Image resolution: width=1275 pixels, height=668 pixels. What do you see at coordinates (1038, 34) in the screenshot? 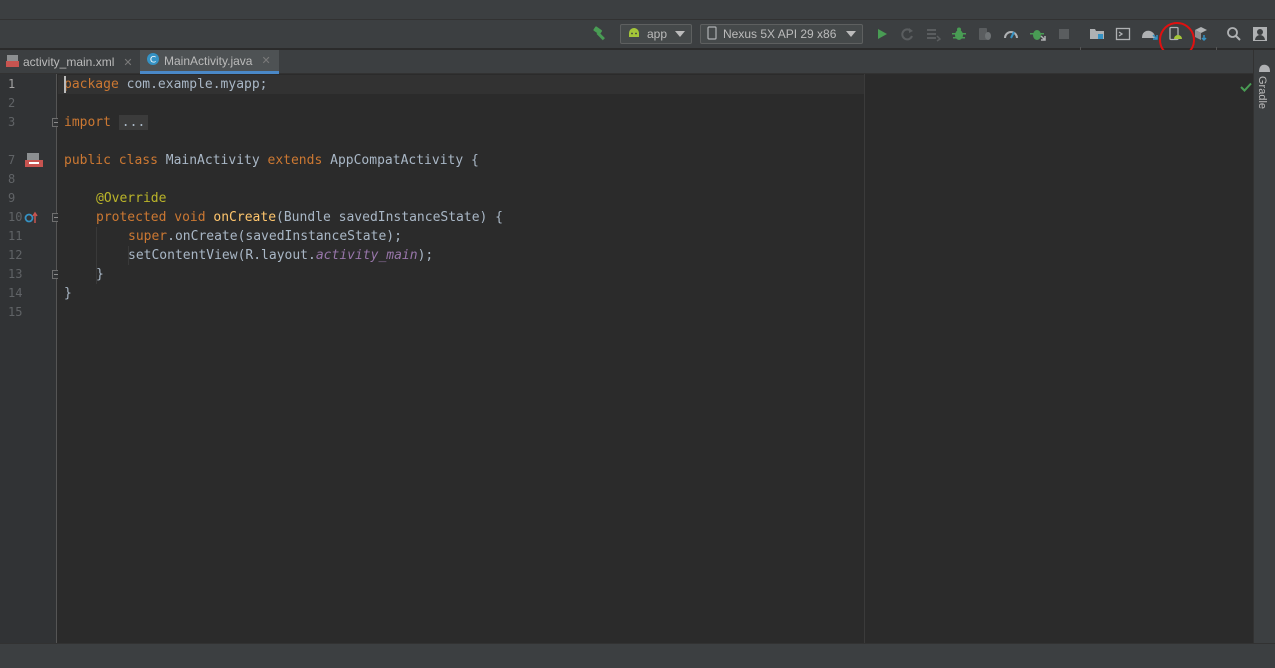
I see `coverage-icon` at bounding box center [1038, 34].